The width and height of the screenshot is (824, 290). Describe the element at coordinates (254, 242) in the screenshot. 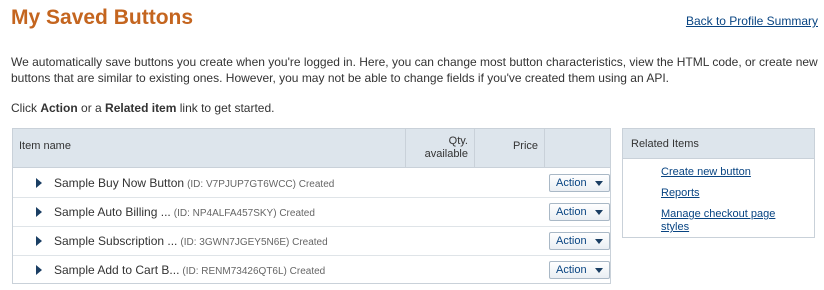

I see `button-meta: (ID: 3GWN7JGEY5N6E) Created` at that location.